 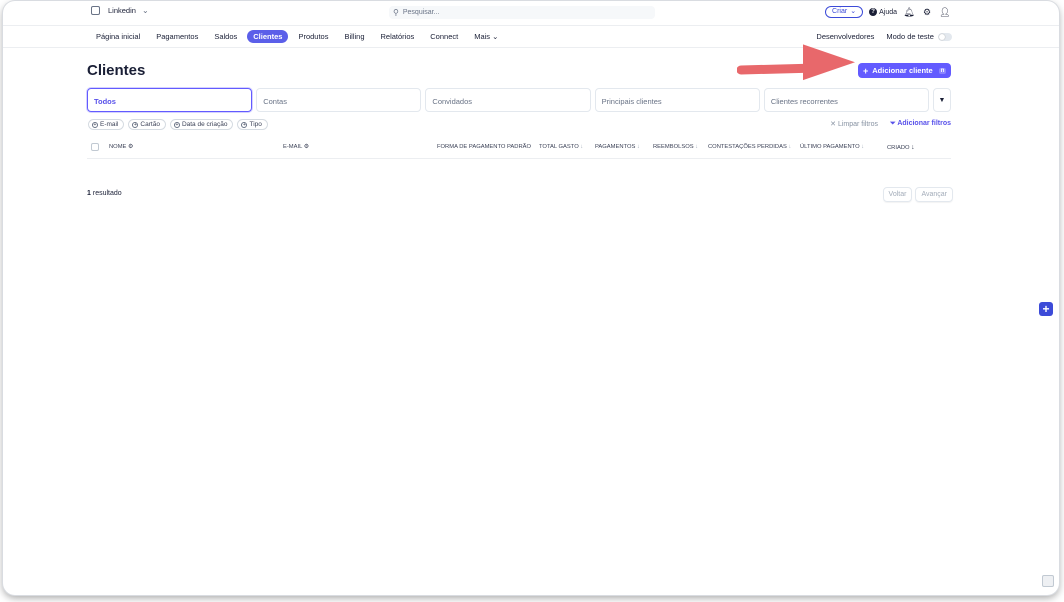 I want to click on nav-item-billing: Billing, so click(x=354, y=36).